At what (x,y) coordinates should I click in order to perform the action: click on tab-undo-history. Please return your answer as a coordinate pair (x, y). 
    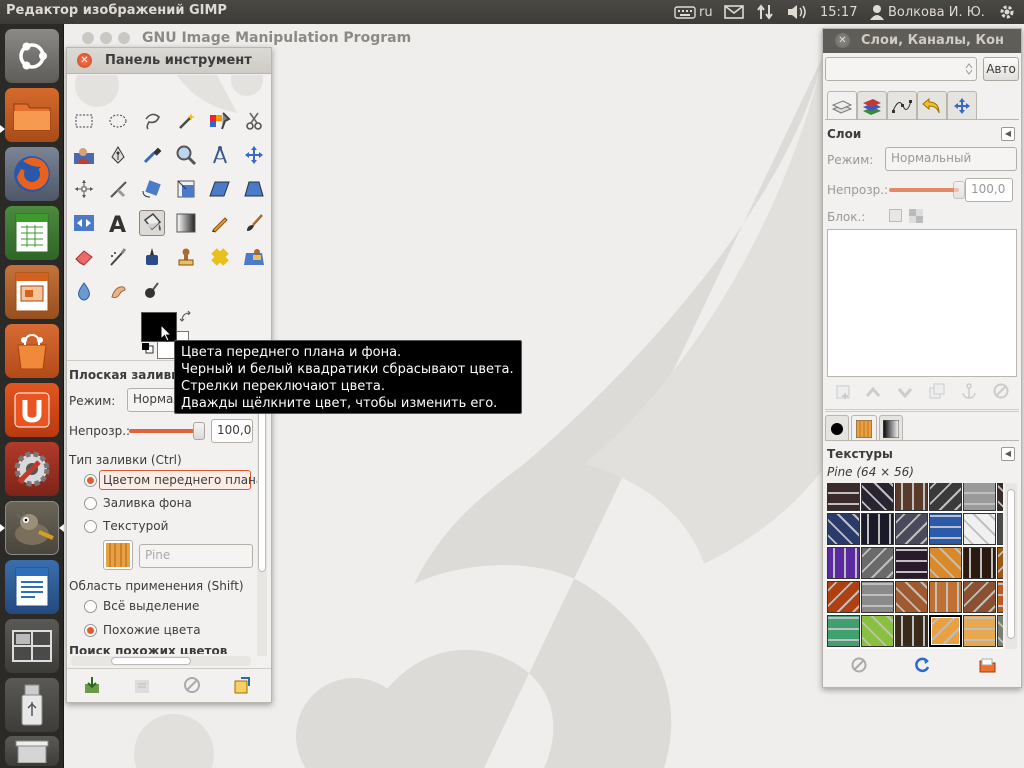
    Looking at the image, I should click on (932, 105).